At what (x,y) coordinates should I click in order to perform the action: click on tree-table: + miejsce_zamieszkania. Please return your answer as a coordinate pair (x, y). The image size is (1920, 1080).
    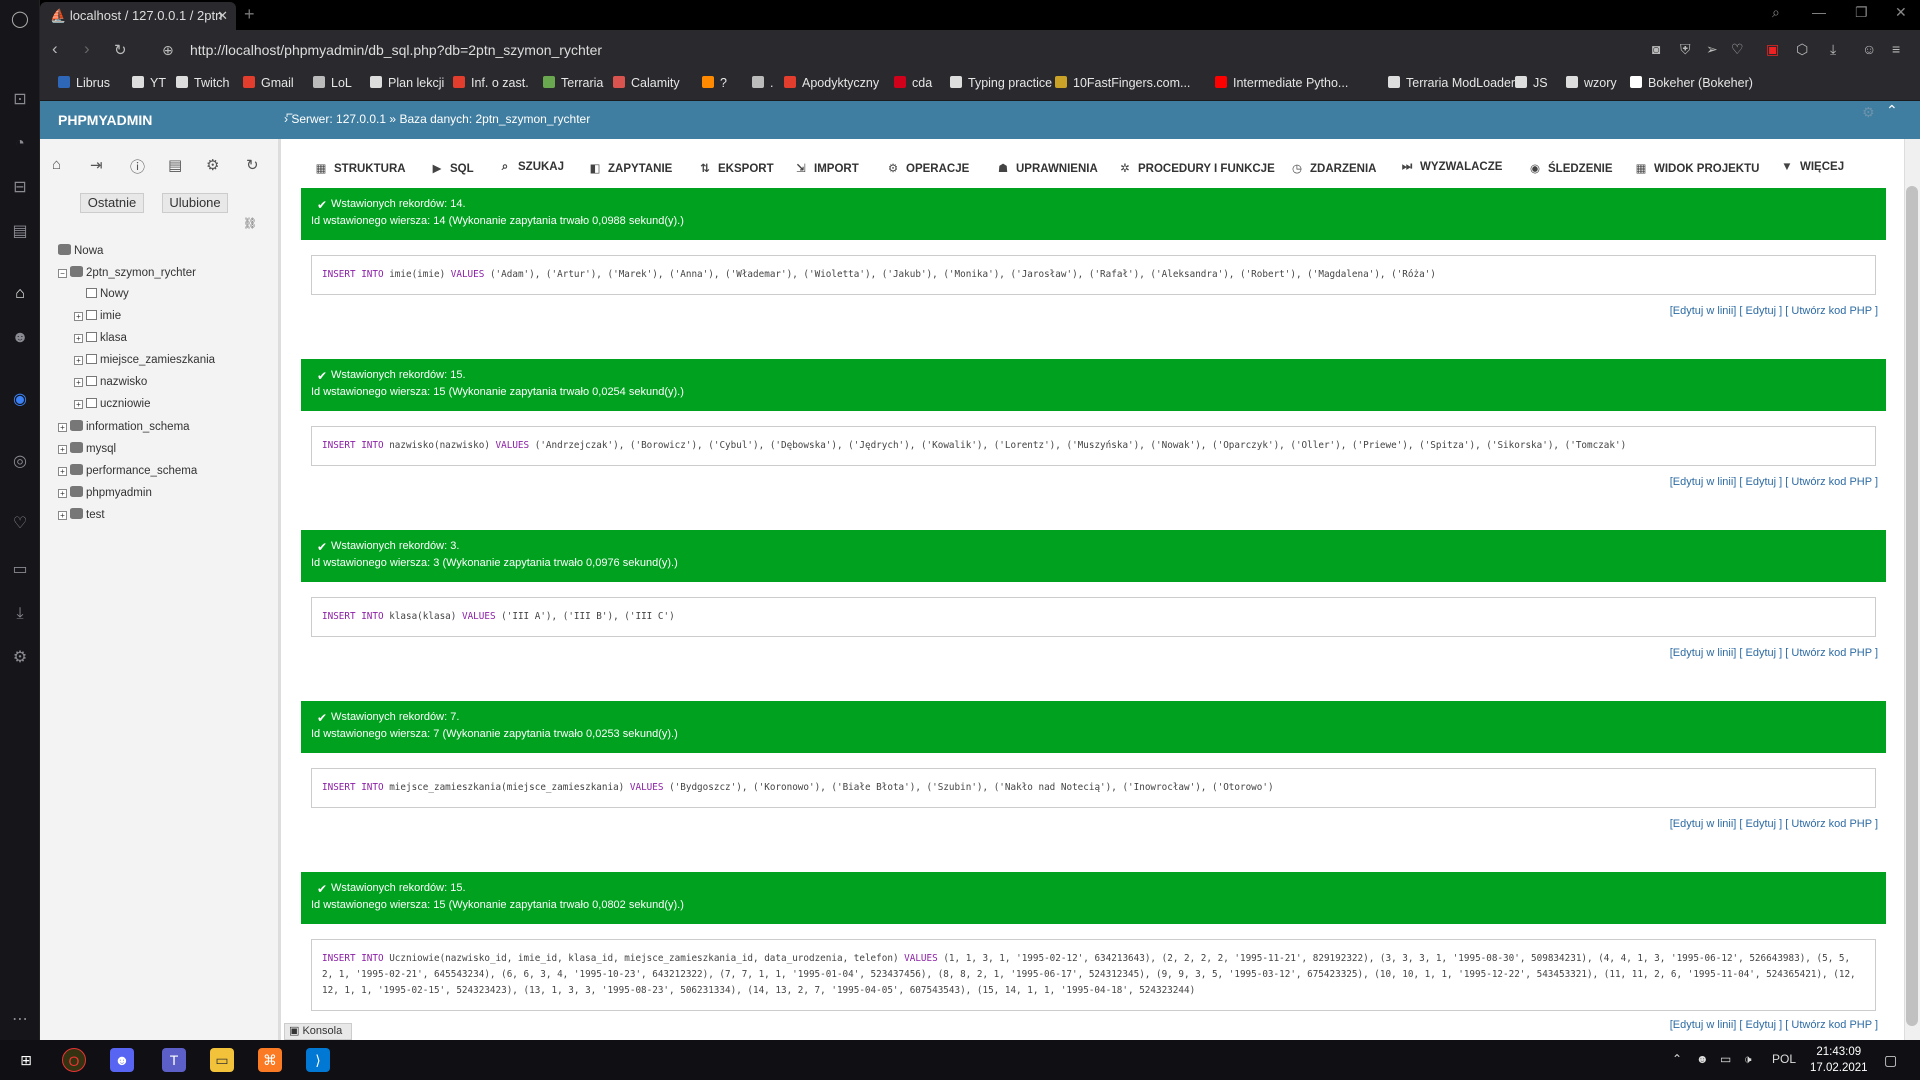
    Looking at the image, I should click on (144, 360).